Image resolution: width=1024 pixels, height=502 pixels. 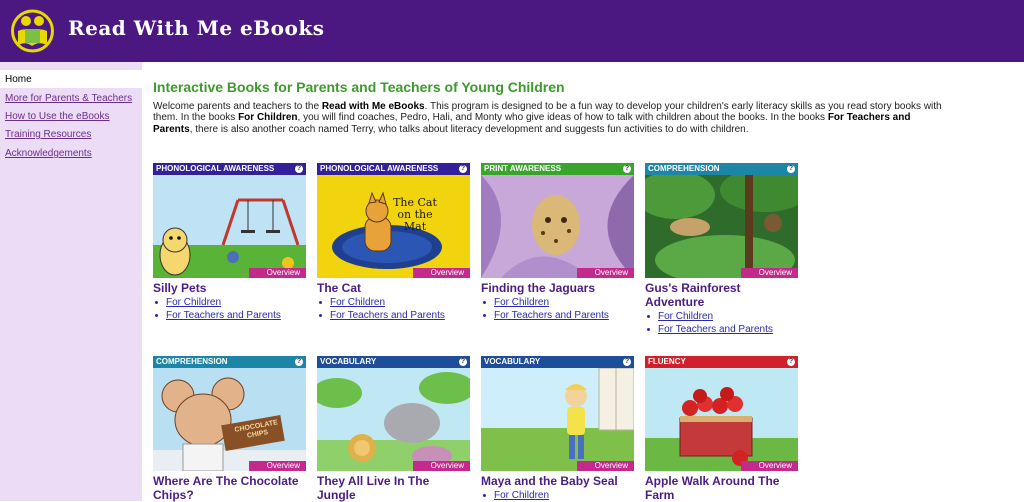 What do you see at coordinates (557, 481) in the screenshot?
I see `book-title: Maya and the Baby Seal` at bounding box center [557, 481].